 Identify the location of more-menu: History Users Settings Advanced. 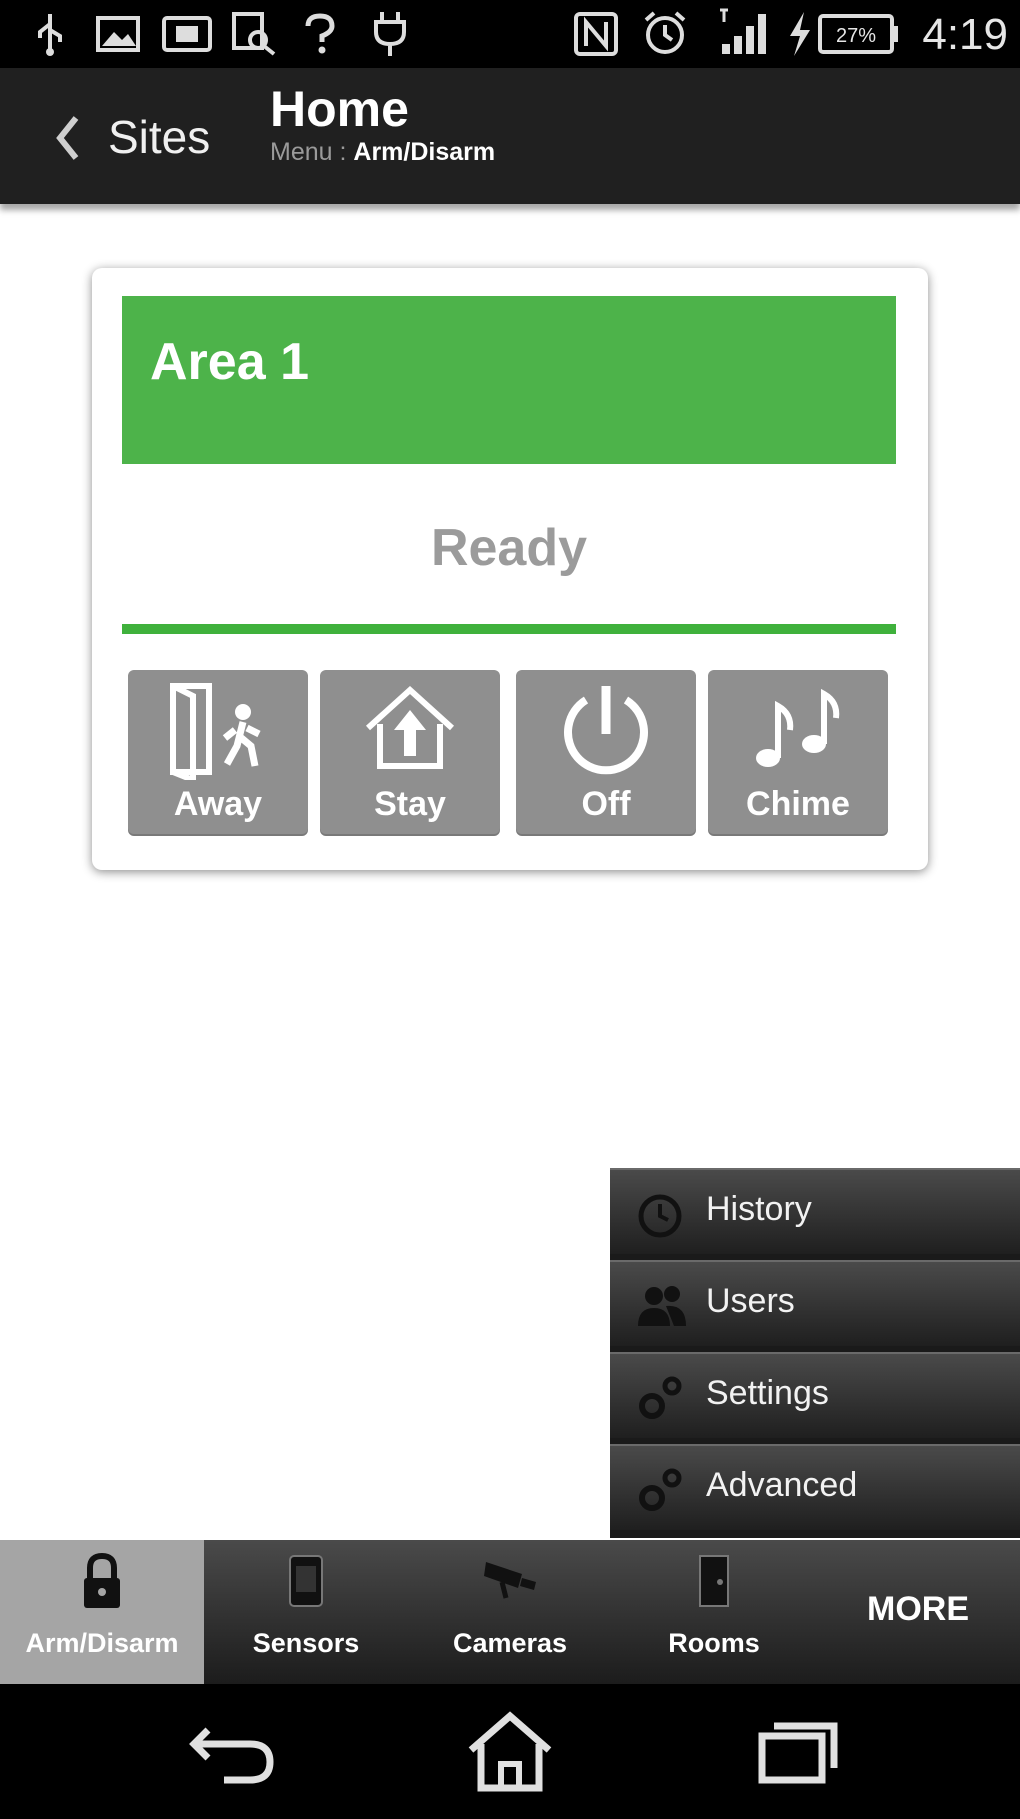
(815, 1353).